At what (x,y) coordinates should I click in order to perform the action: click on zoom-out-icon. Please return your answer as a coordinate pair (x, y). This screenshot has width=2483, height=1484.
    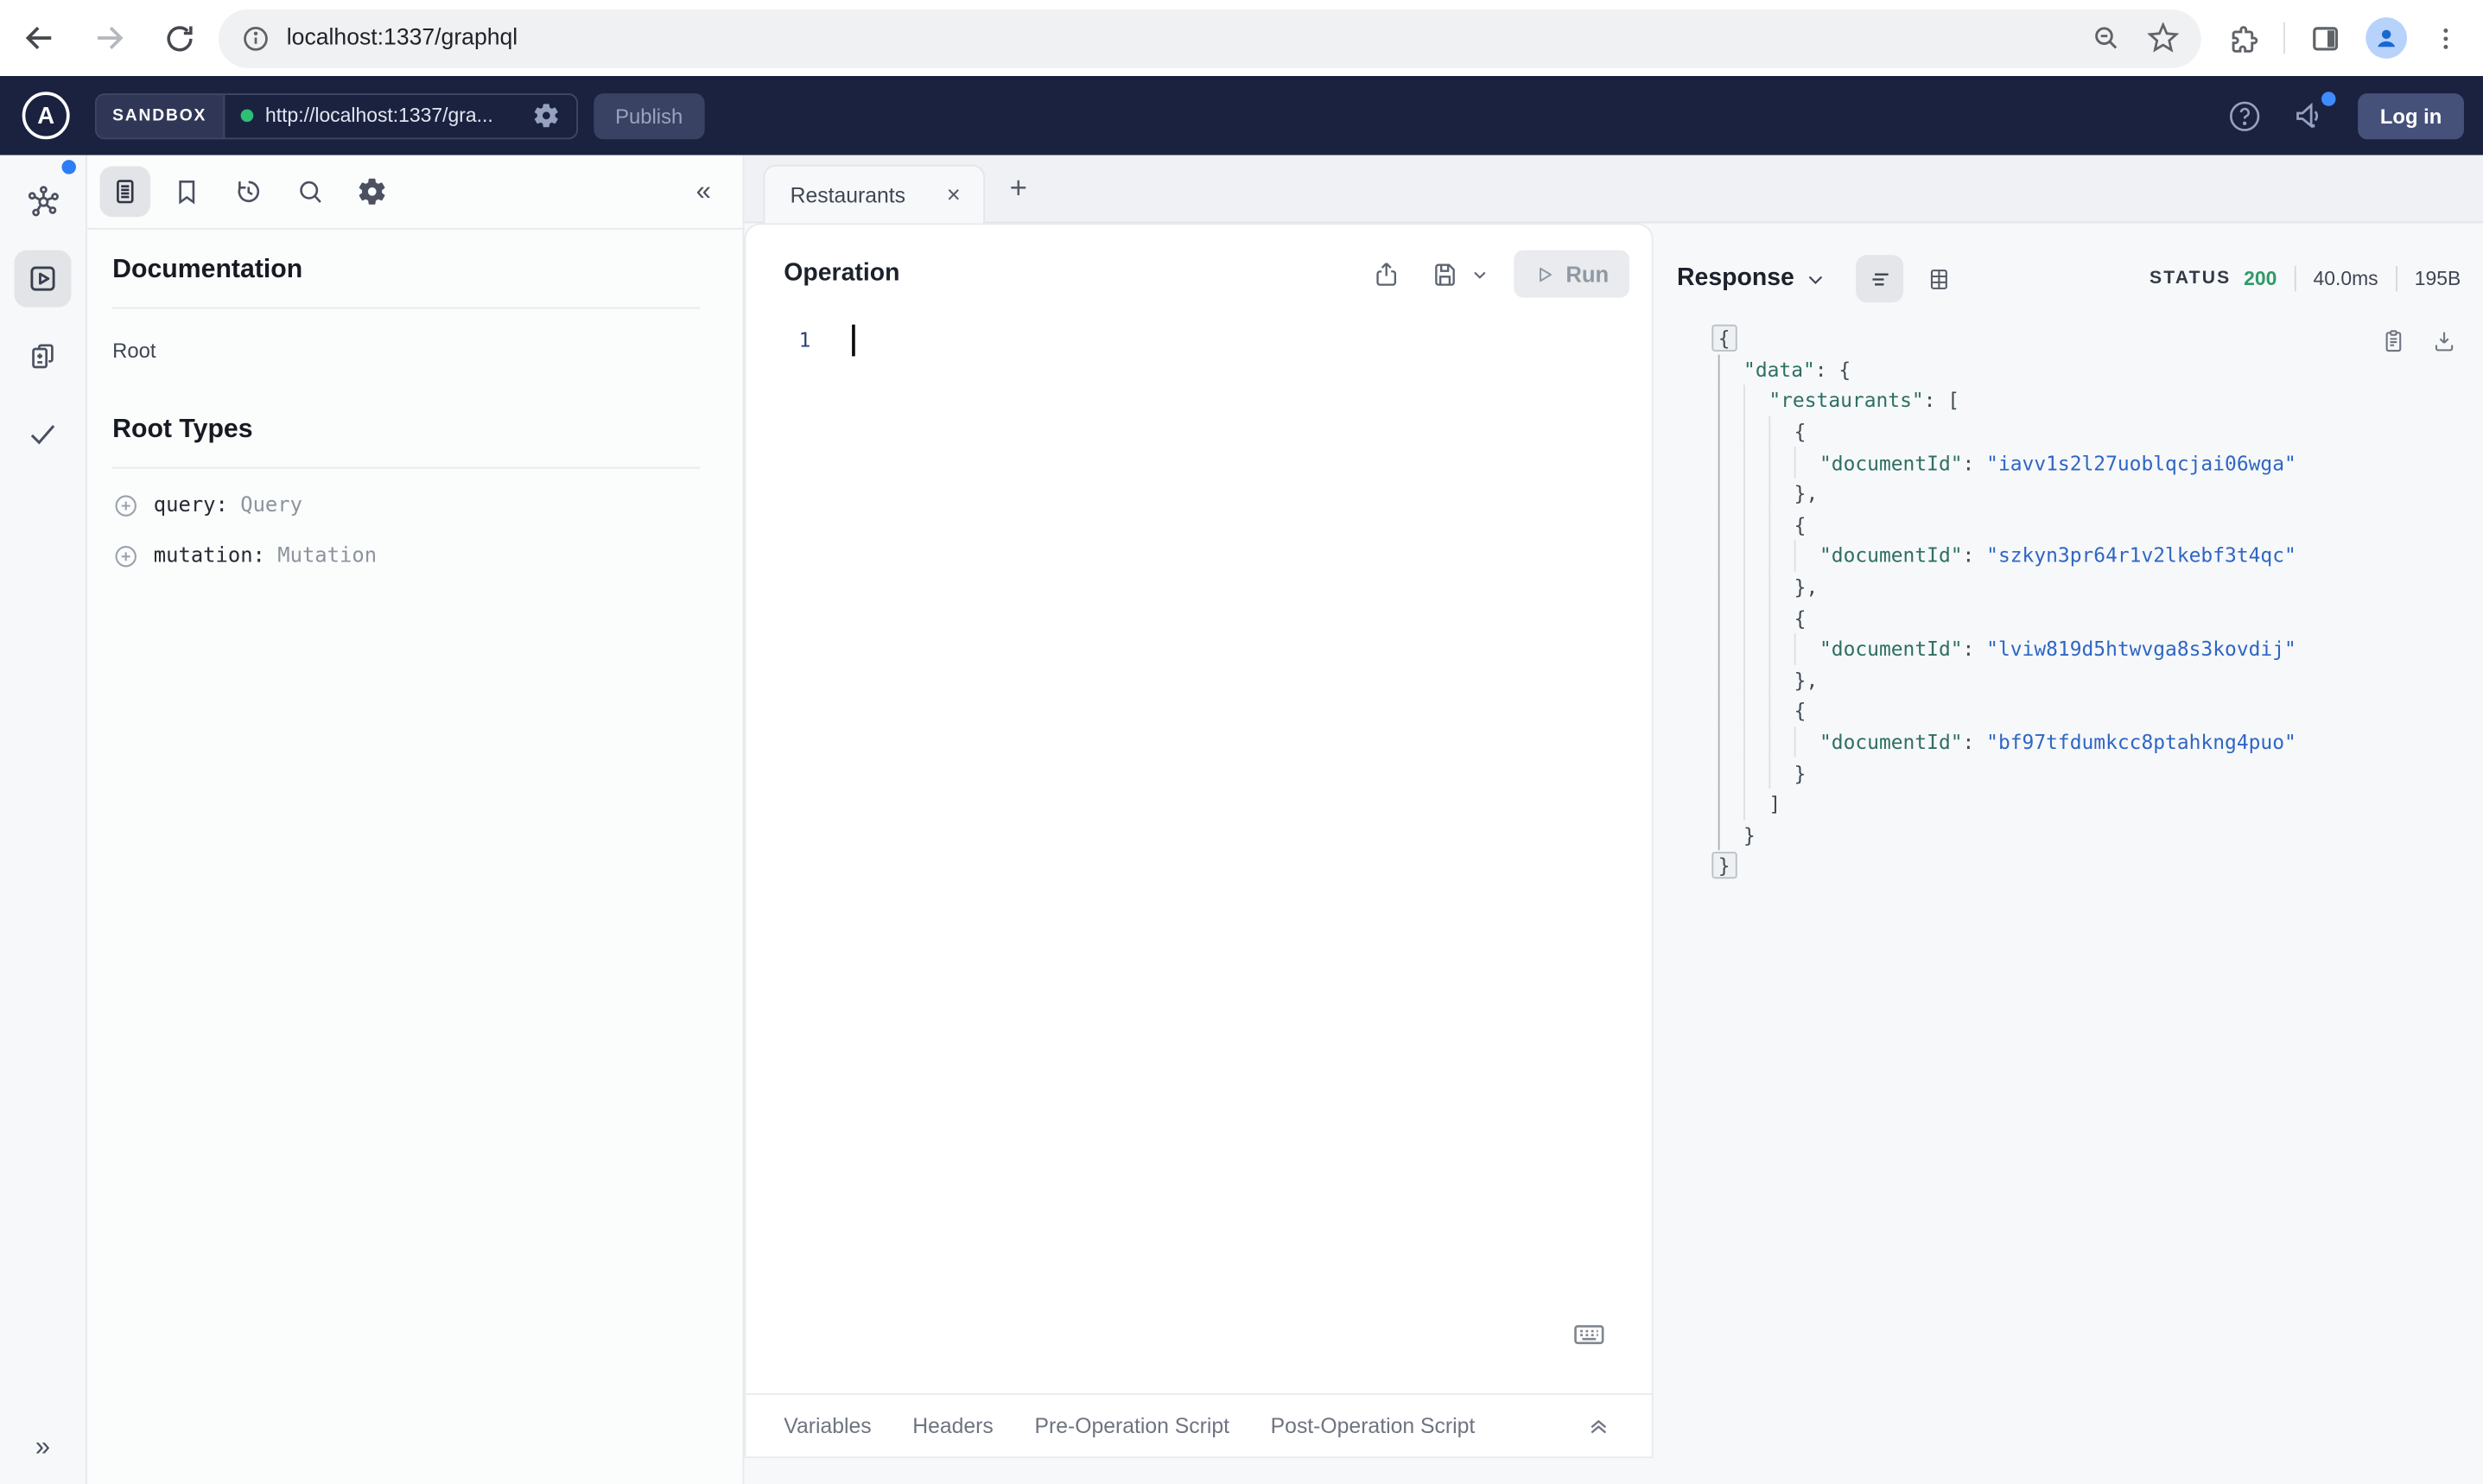
    Looking at the image, I should click on (2106, 38).